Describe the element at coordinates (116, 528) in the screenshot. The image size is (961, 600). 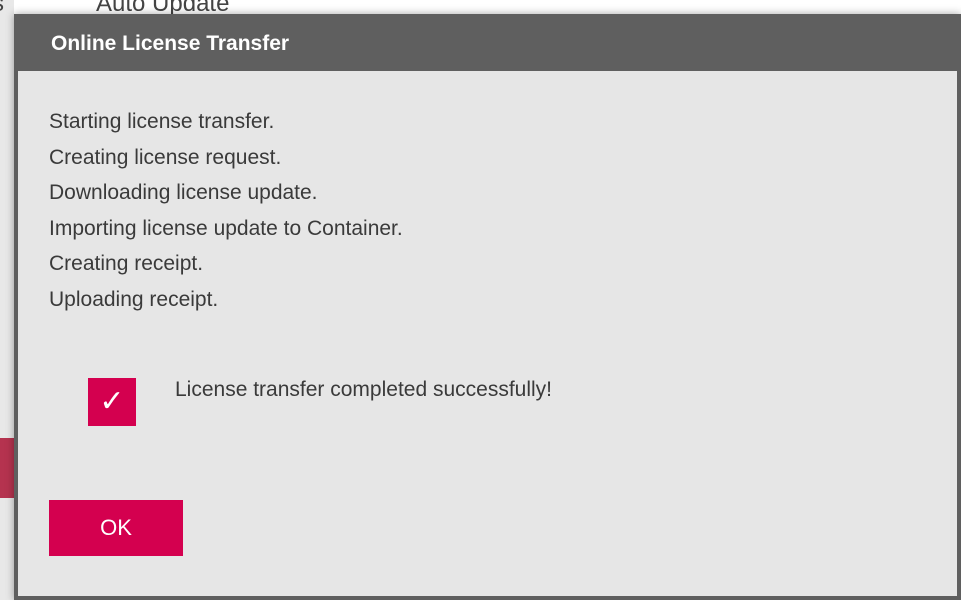
I see `ok-button: OK` at that location.